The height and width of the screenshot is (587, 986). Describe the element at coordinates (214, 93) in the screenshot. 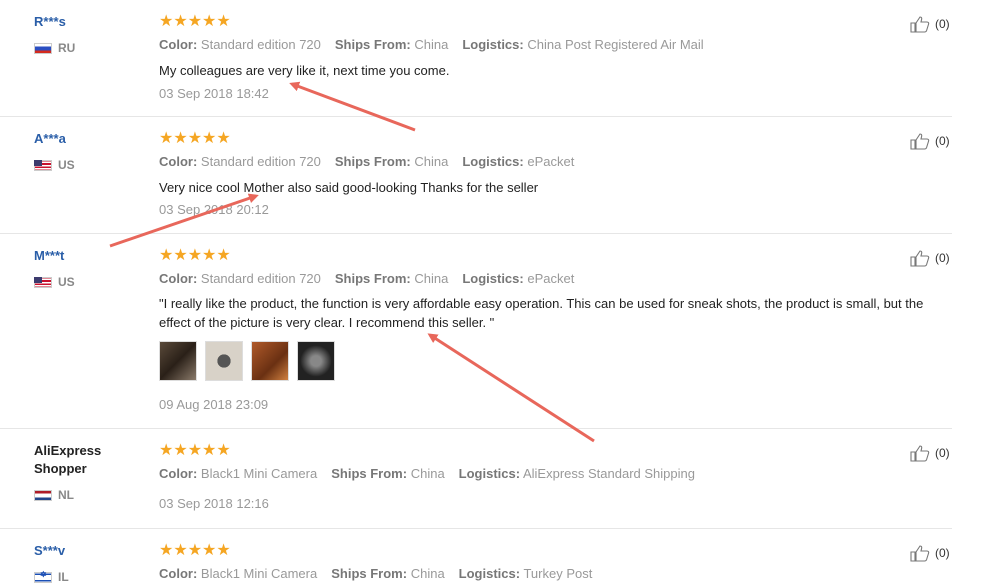

I see `review-date: 03 Sep 2018 18:42` at that location.